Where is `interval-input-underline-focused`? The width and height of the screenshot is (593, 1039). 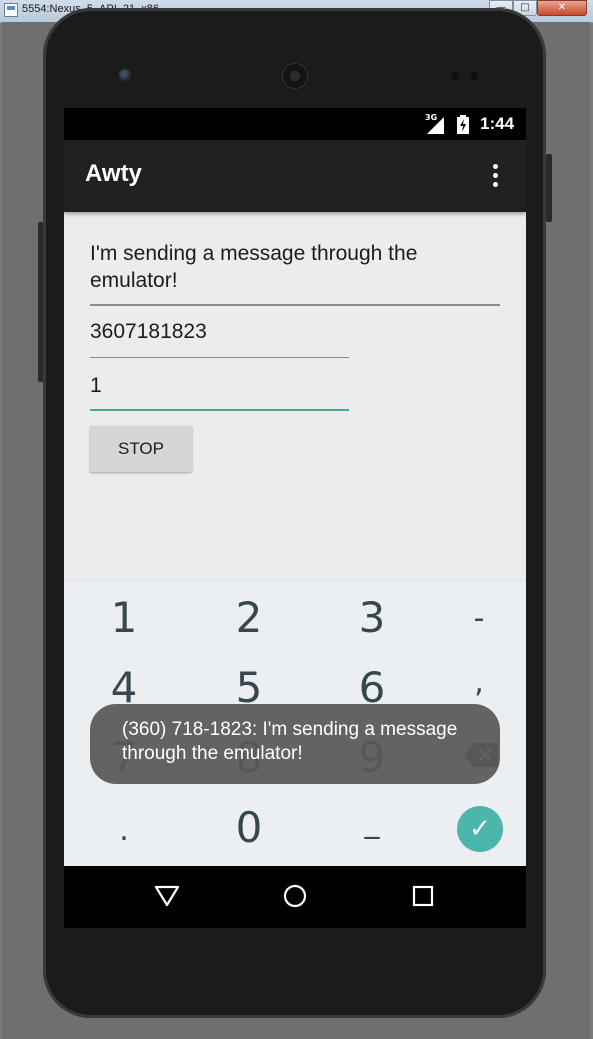
interval-input-underline-focused is located at coordinates (219, 410).